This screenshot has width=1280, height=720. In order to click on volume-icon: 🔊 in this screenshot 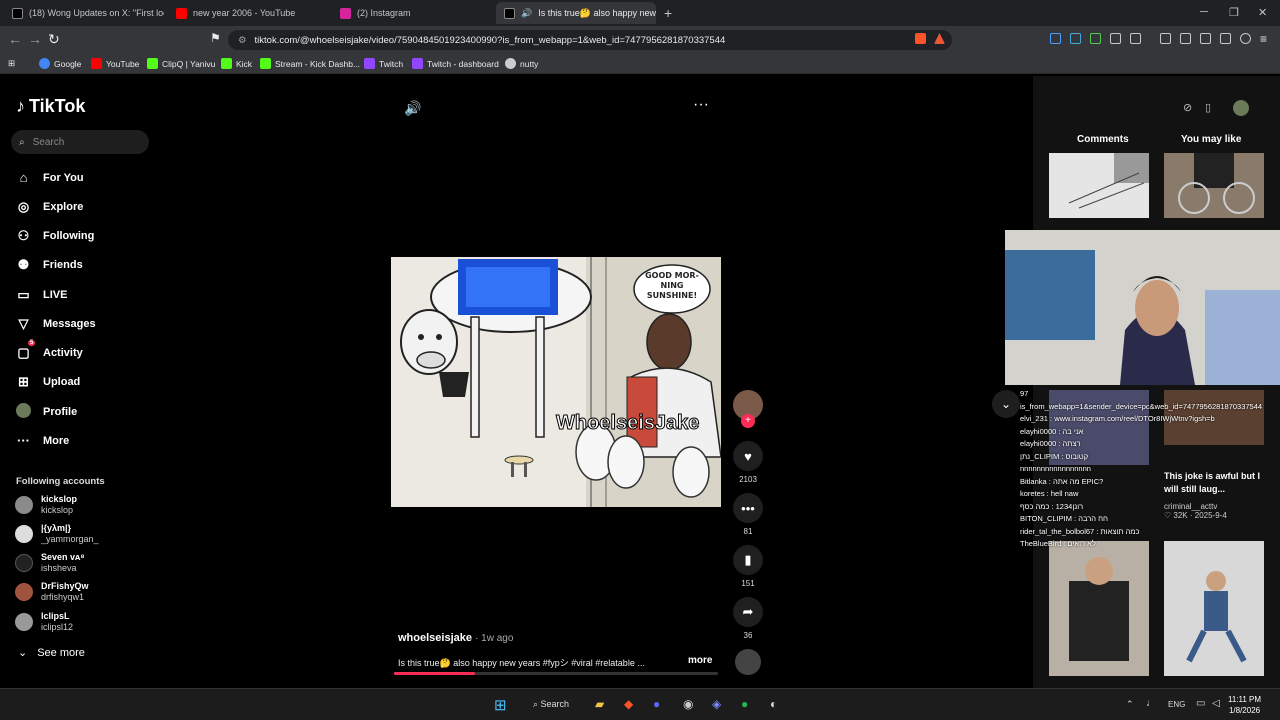, I will do `click(412, 108)`.